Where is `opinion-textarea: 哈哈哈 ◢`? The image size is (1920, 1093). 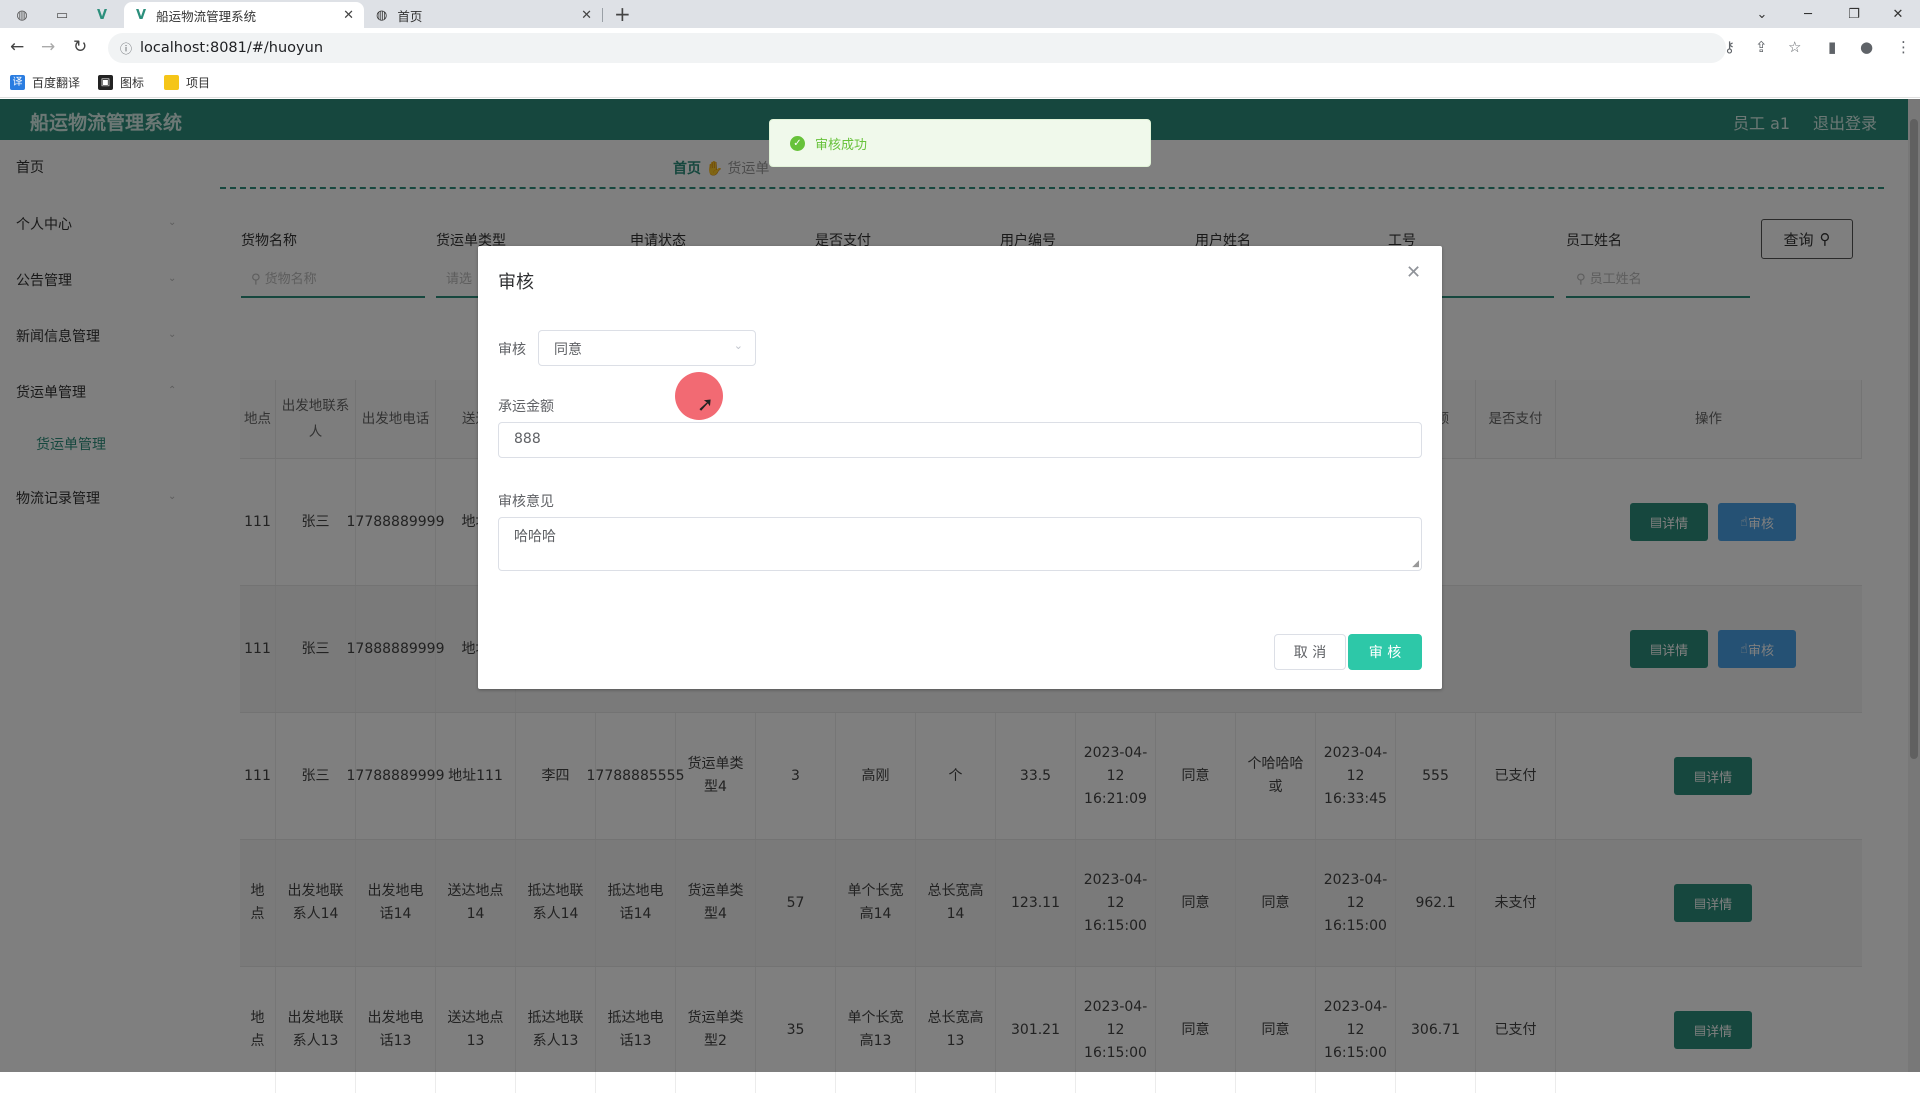
opinion-textarea: 哈哈哈 ◢ is located at coordinates (960, 544).